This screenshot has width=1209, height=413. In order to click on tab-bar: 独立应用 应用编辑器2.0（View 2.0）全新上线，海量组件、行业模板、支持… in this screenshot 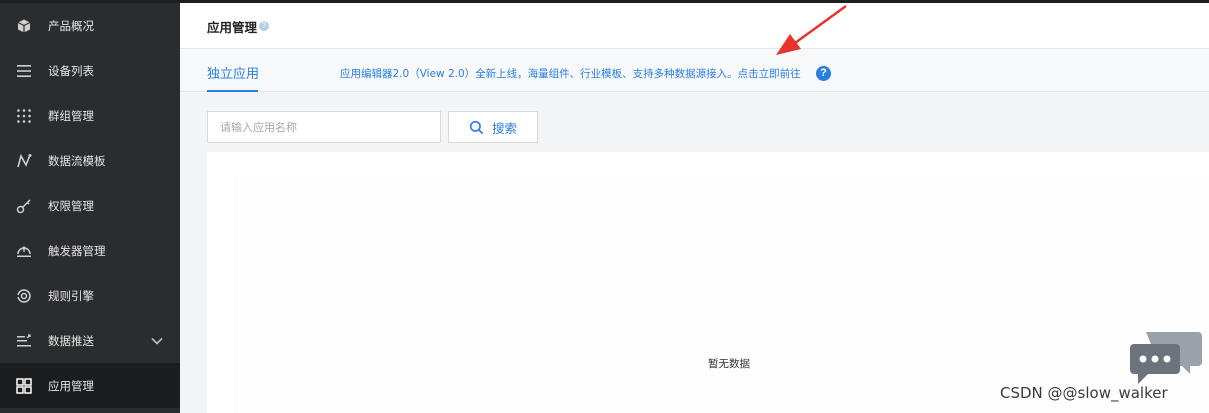, I will do `click(694, 70)`.